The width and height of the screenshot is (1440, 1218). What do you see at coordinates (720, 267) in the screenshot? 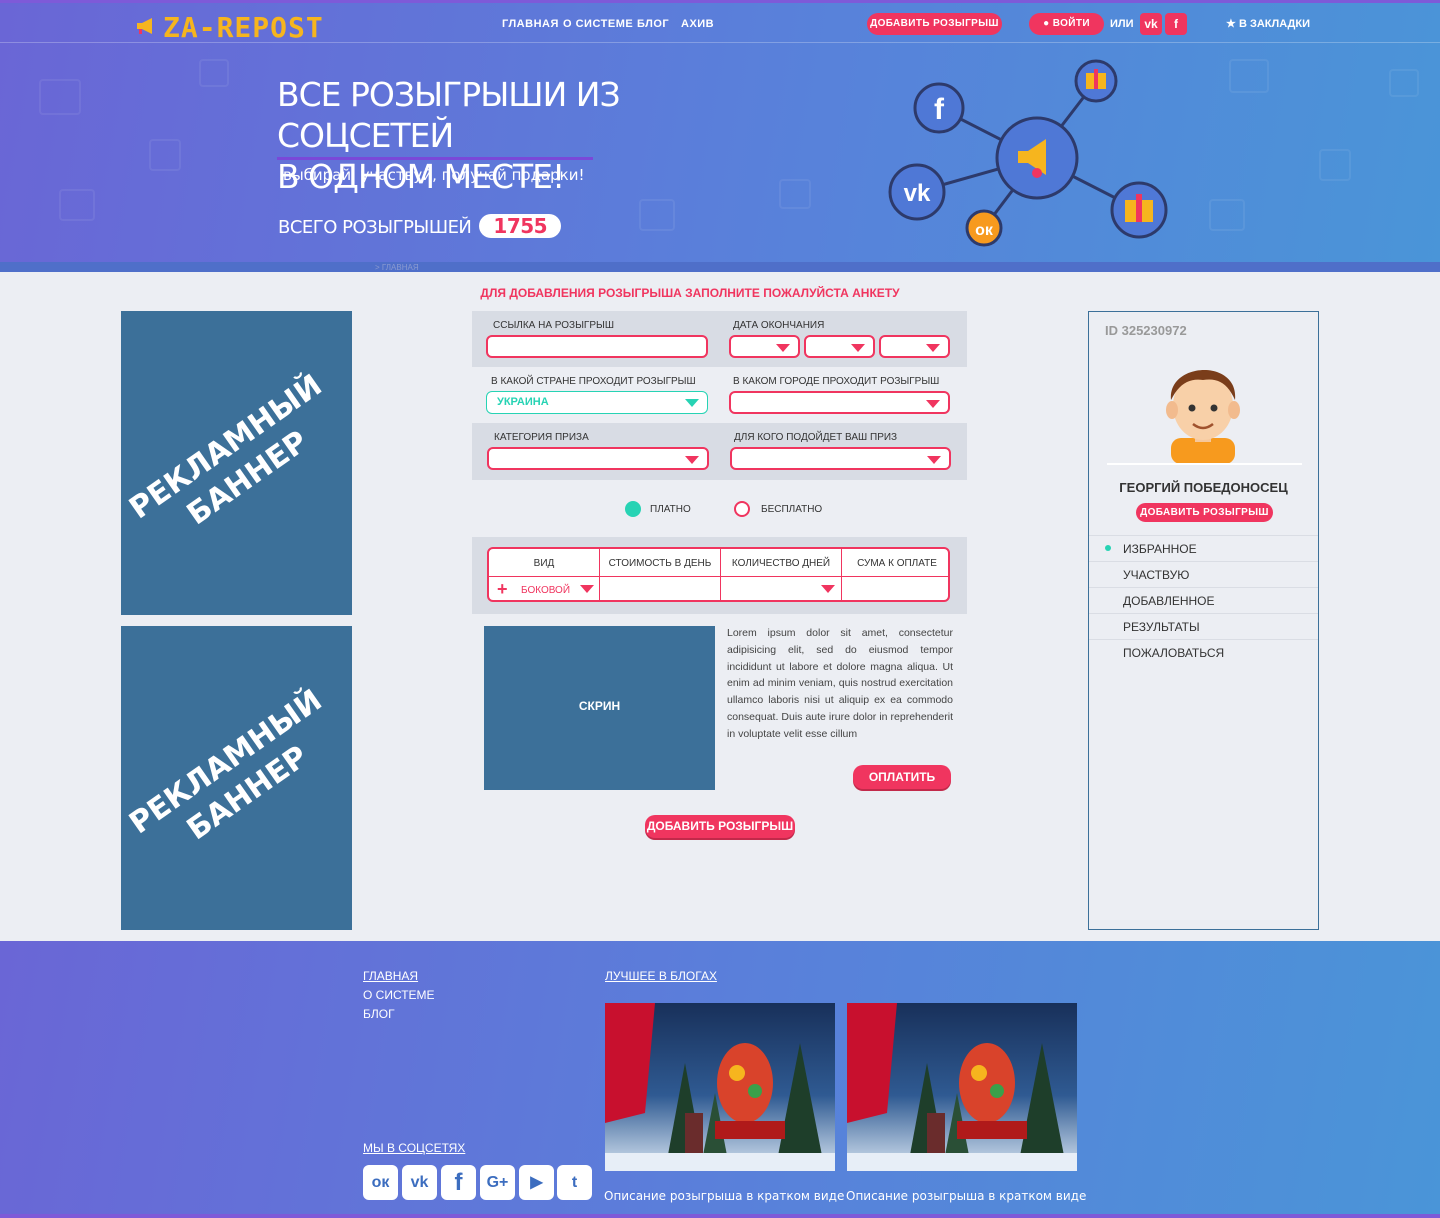
I see `hero-bottom-strip` at bounding box center [720, 267].